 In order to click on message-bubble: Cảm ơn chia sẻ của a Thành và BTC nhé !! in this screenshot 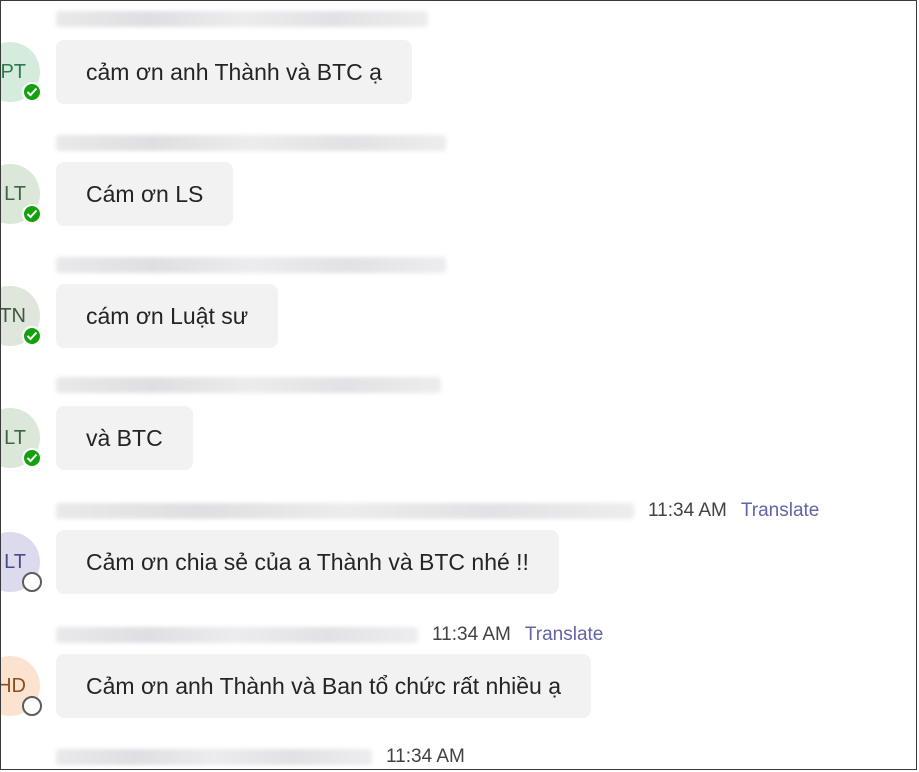, I will do `click(307, 562)`.